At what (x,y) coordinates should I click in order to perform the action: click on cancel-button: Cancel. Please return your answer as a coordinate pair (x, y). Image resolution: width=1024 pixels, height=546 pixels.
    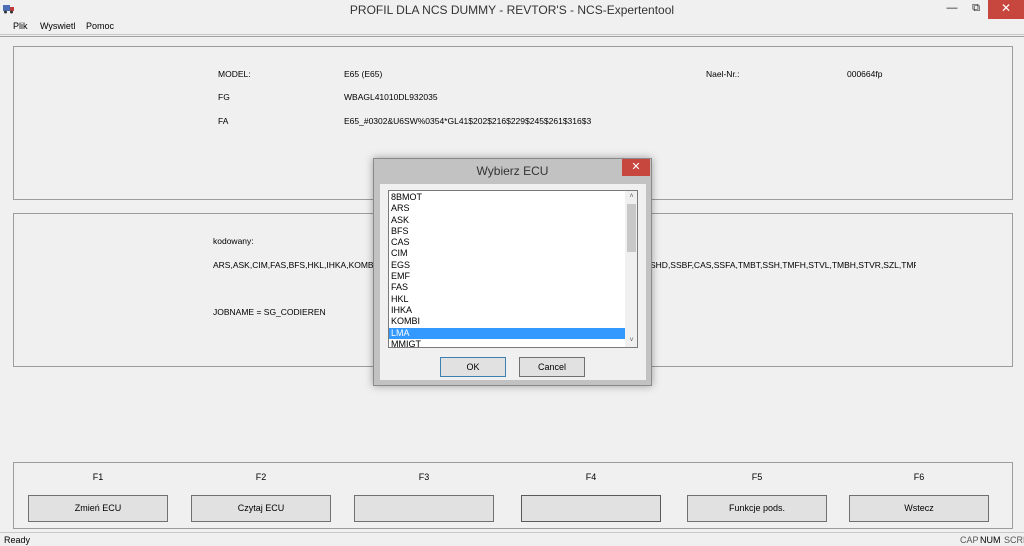
    Looking at the image, I should click on (552, 367).